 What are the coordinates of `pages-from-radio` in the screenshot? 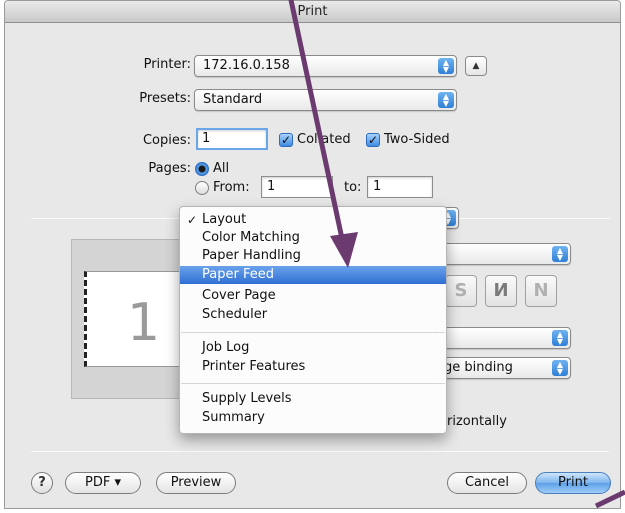 It's located at (202, 188).